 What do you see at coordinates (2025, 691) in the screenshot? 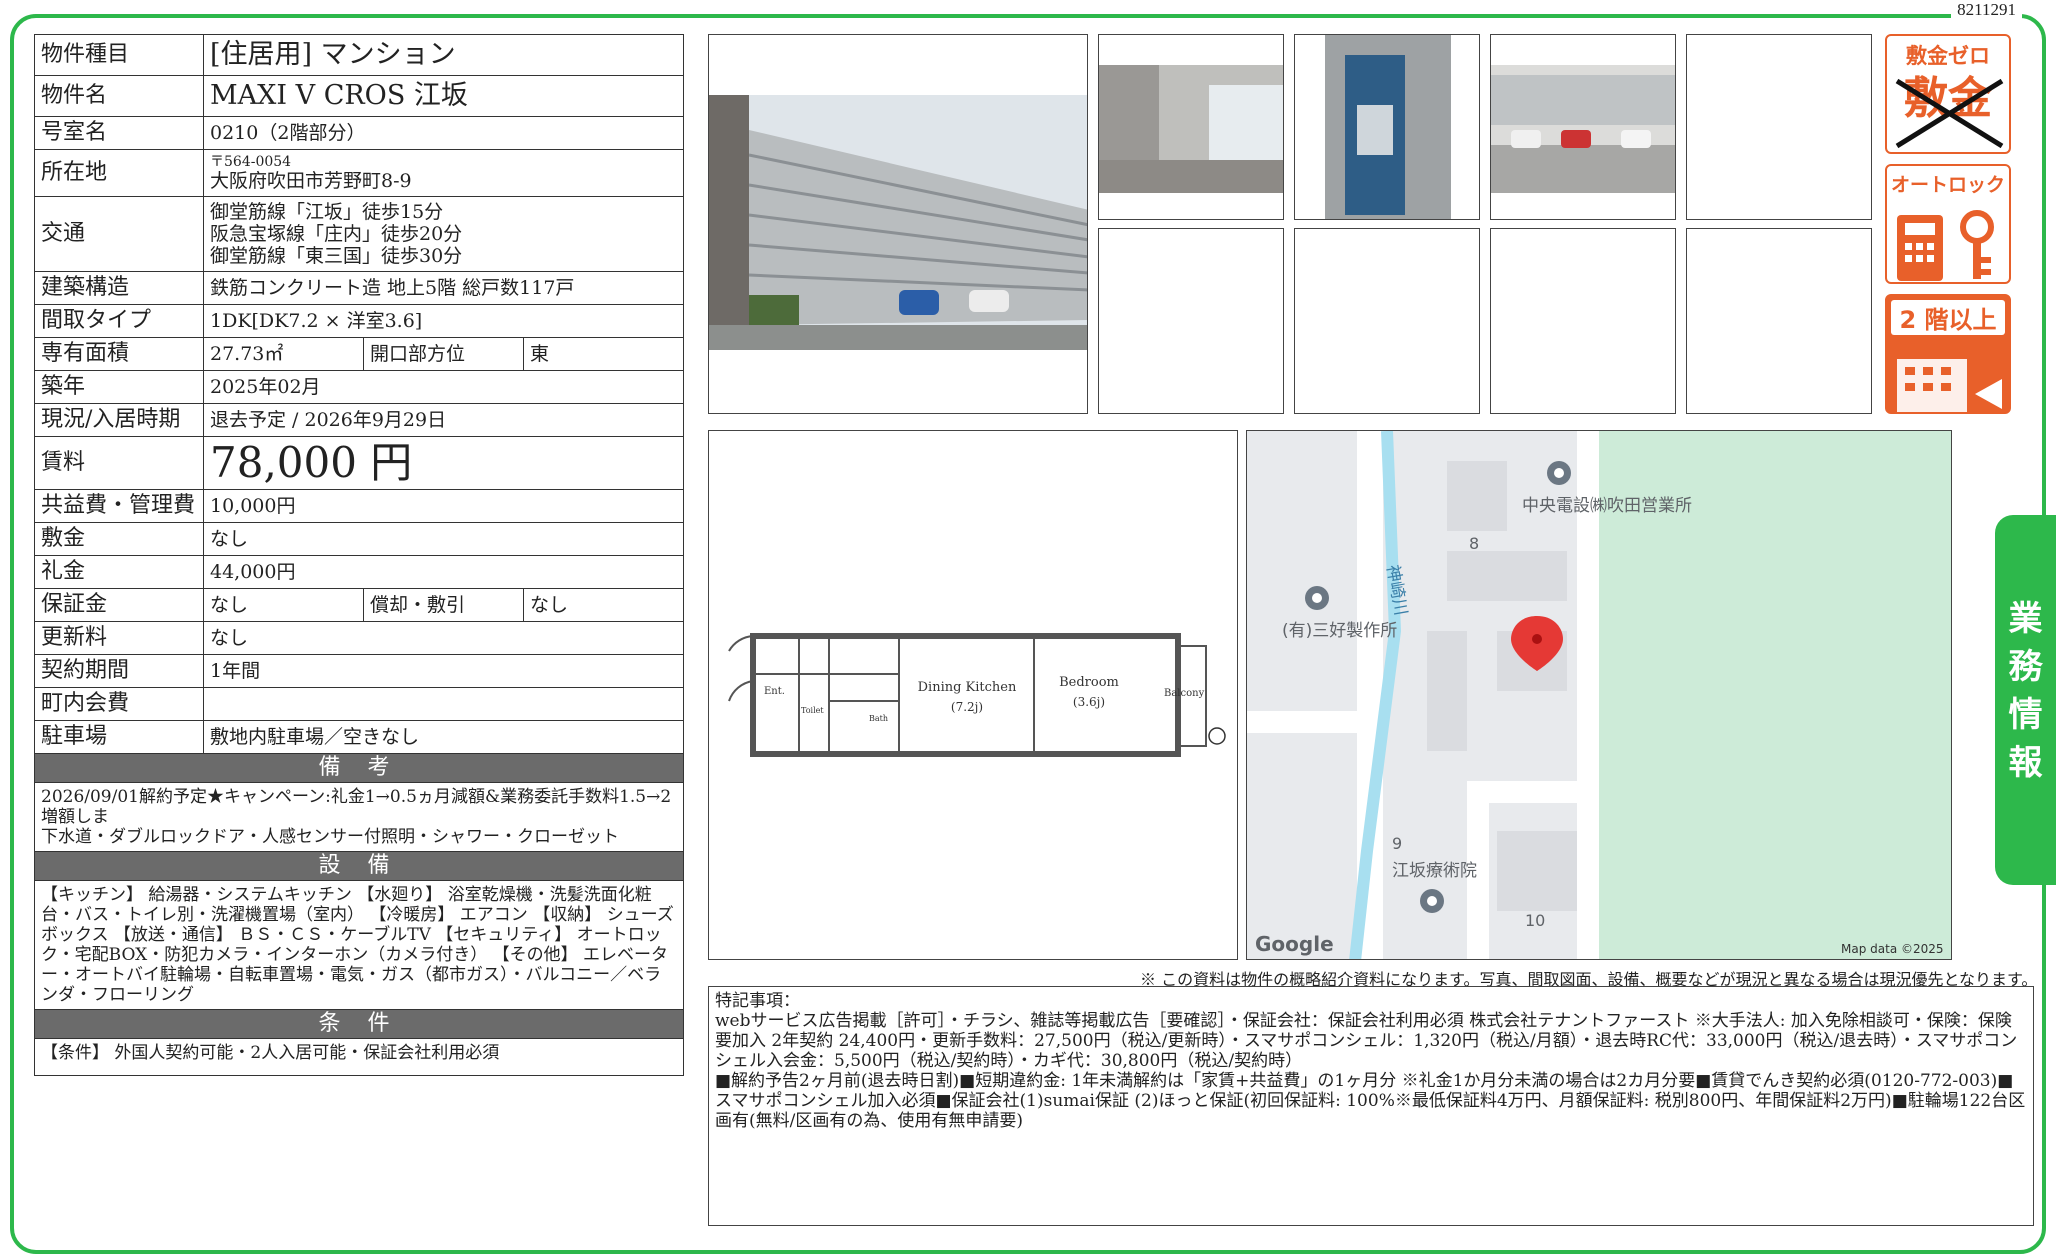
I see `business-info-label: 業務情報` at bounding box center [2025, 691].